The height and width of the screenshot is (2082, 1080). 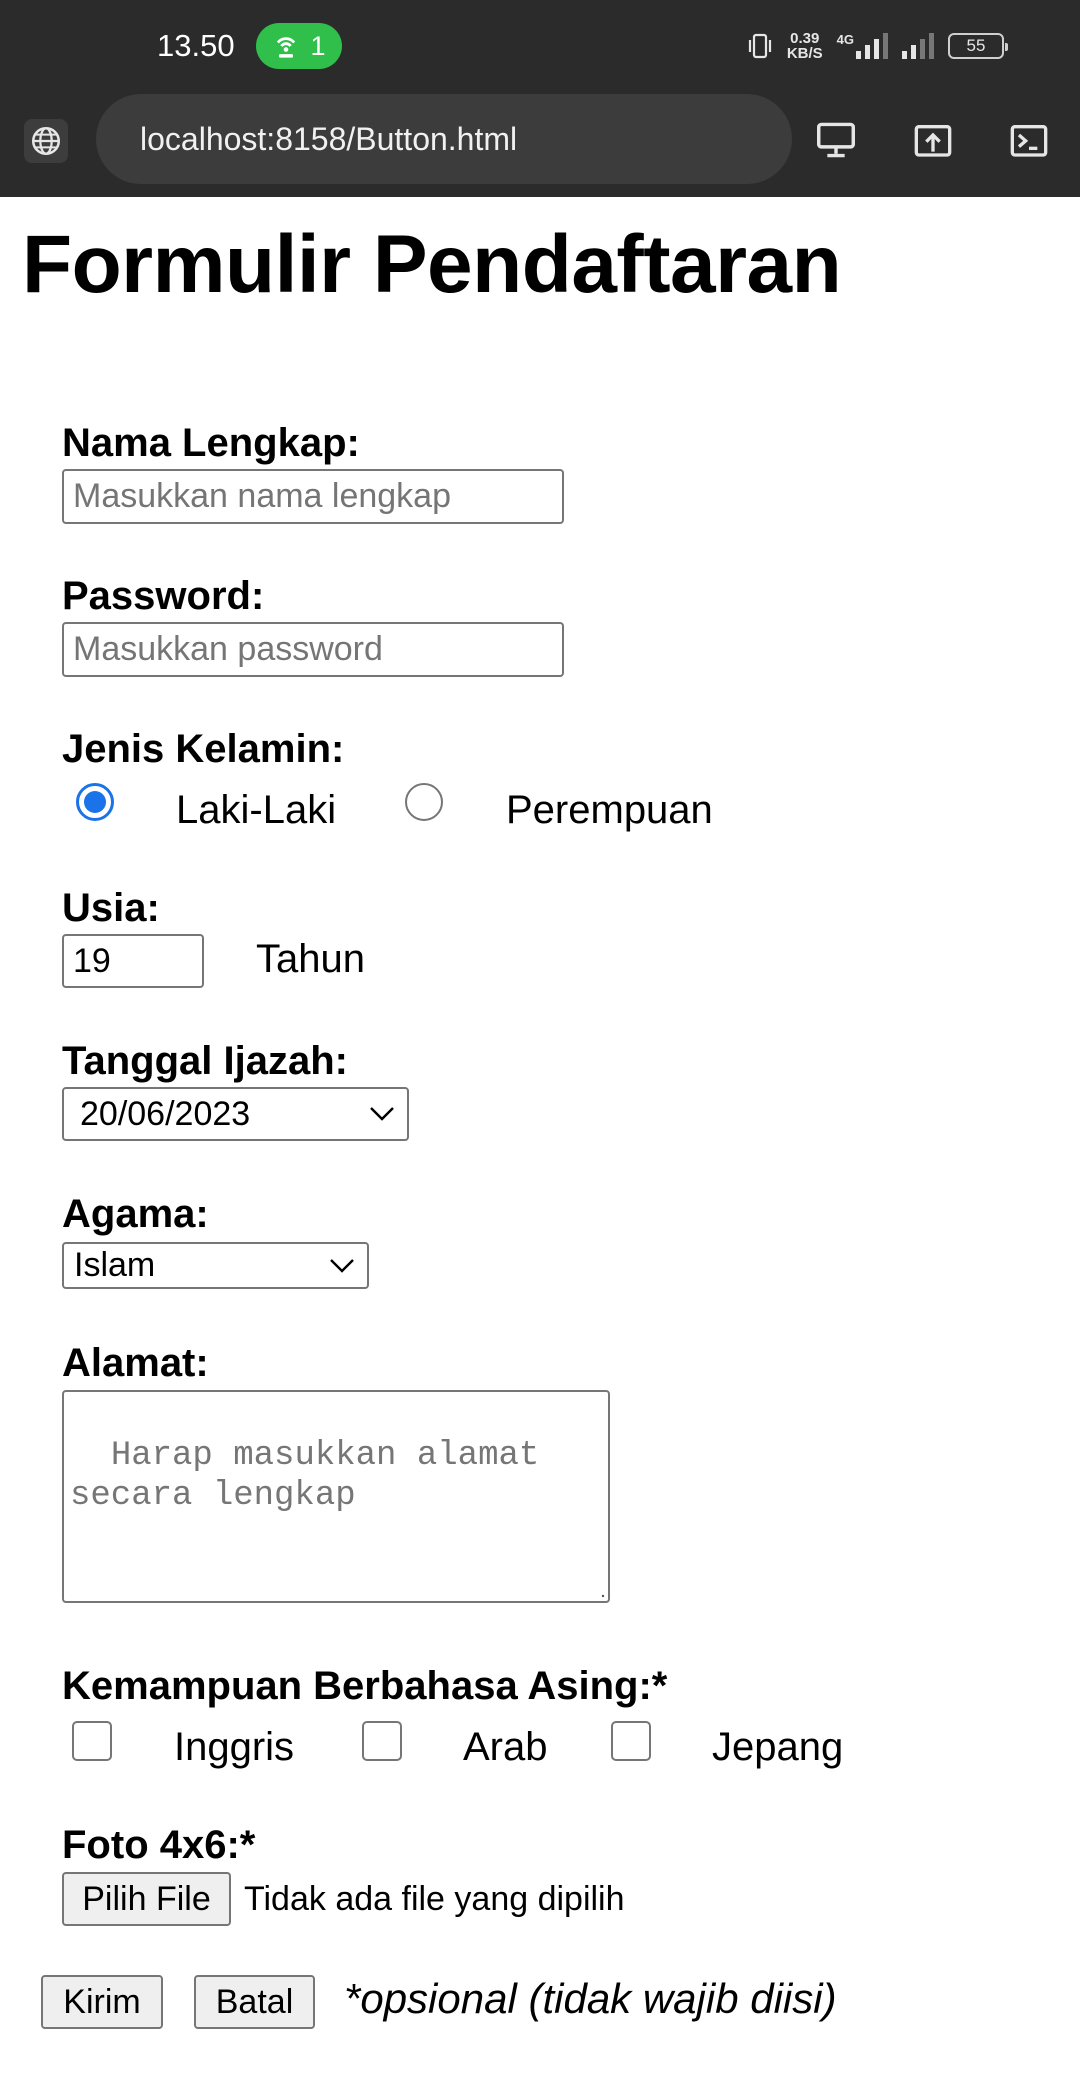 What do you see at coordinates (434, 1899) in the screenshot?
I see `file-status: Tidak ada file yang dipilih` at bounding box center [434, 1899].